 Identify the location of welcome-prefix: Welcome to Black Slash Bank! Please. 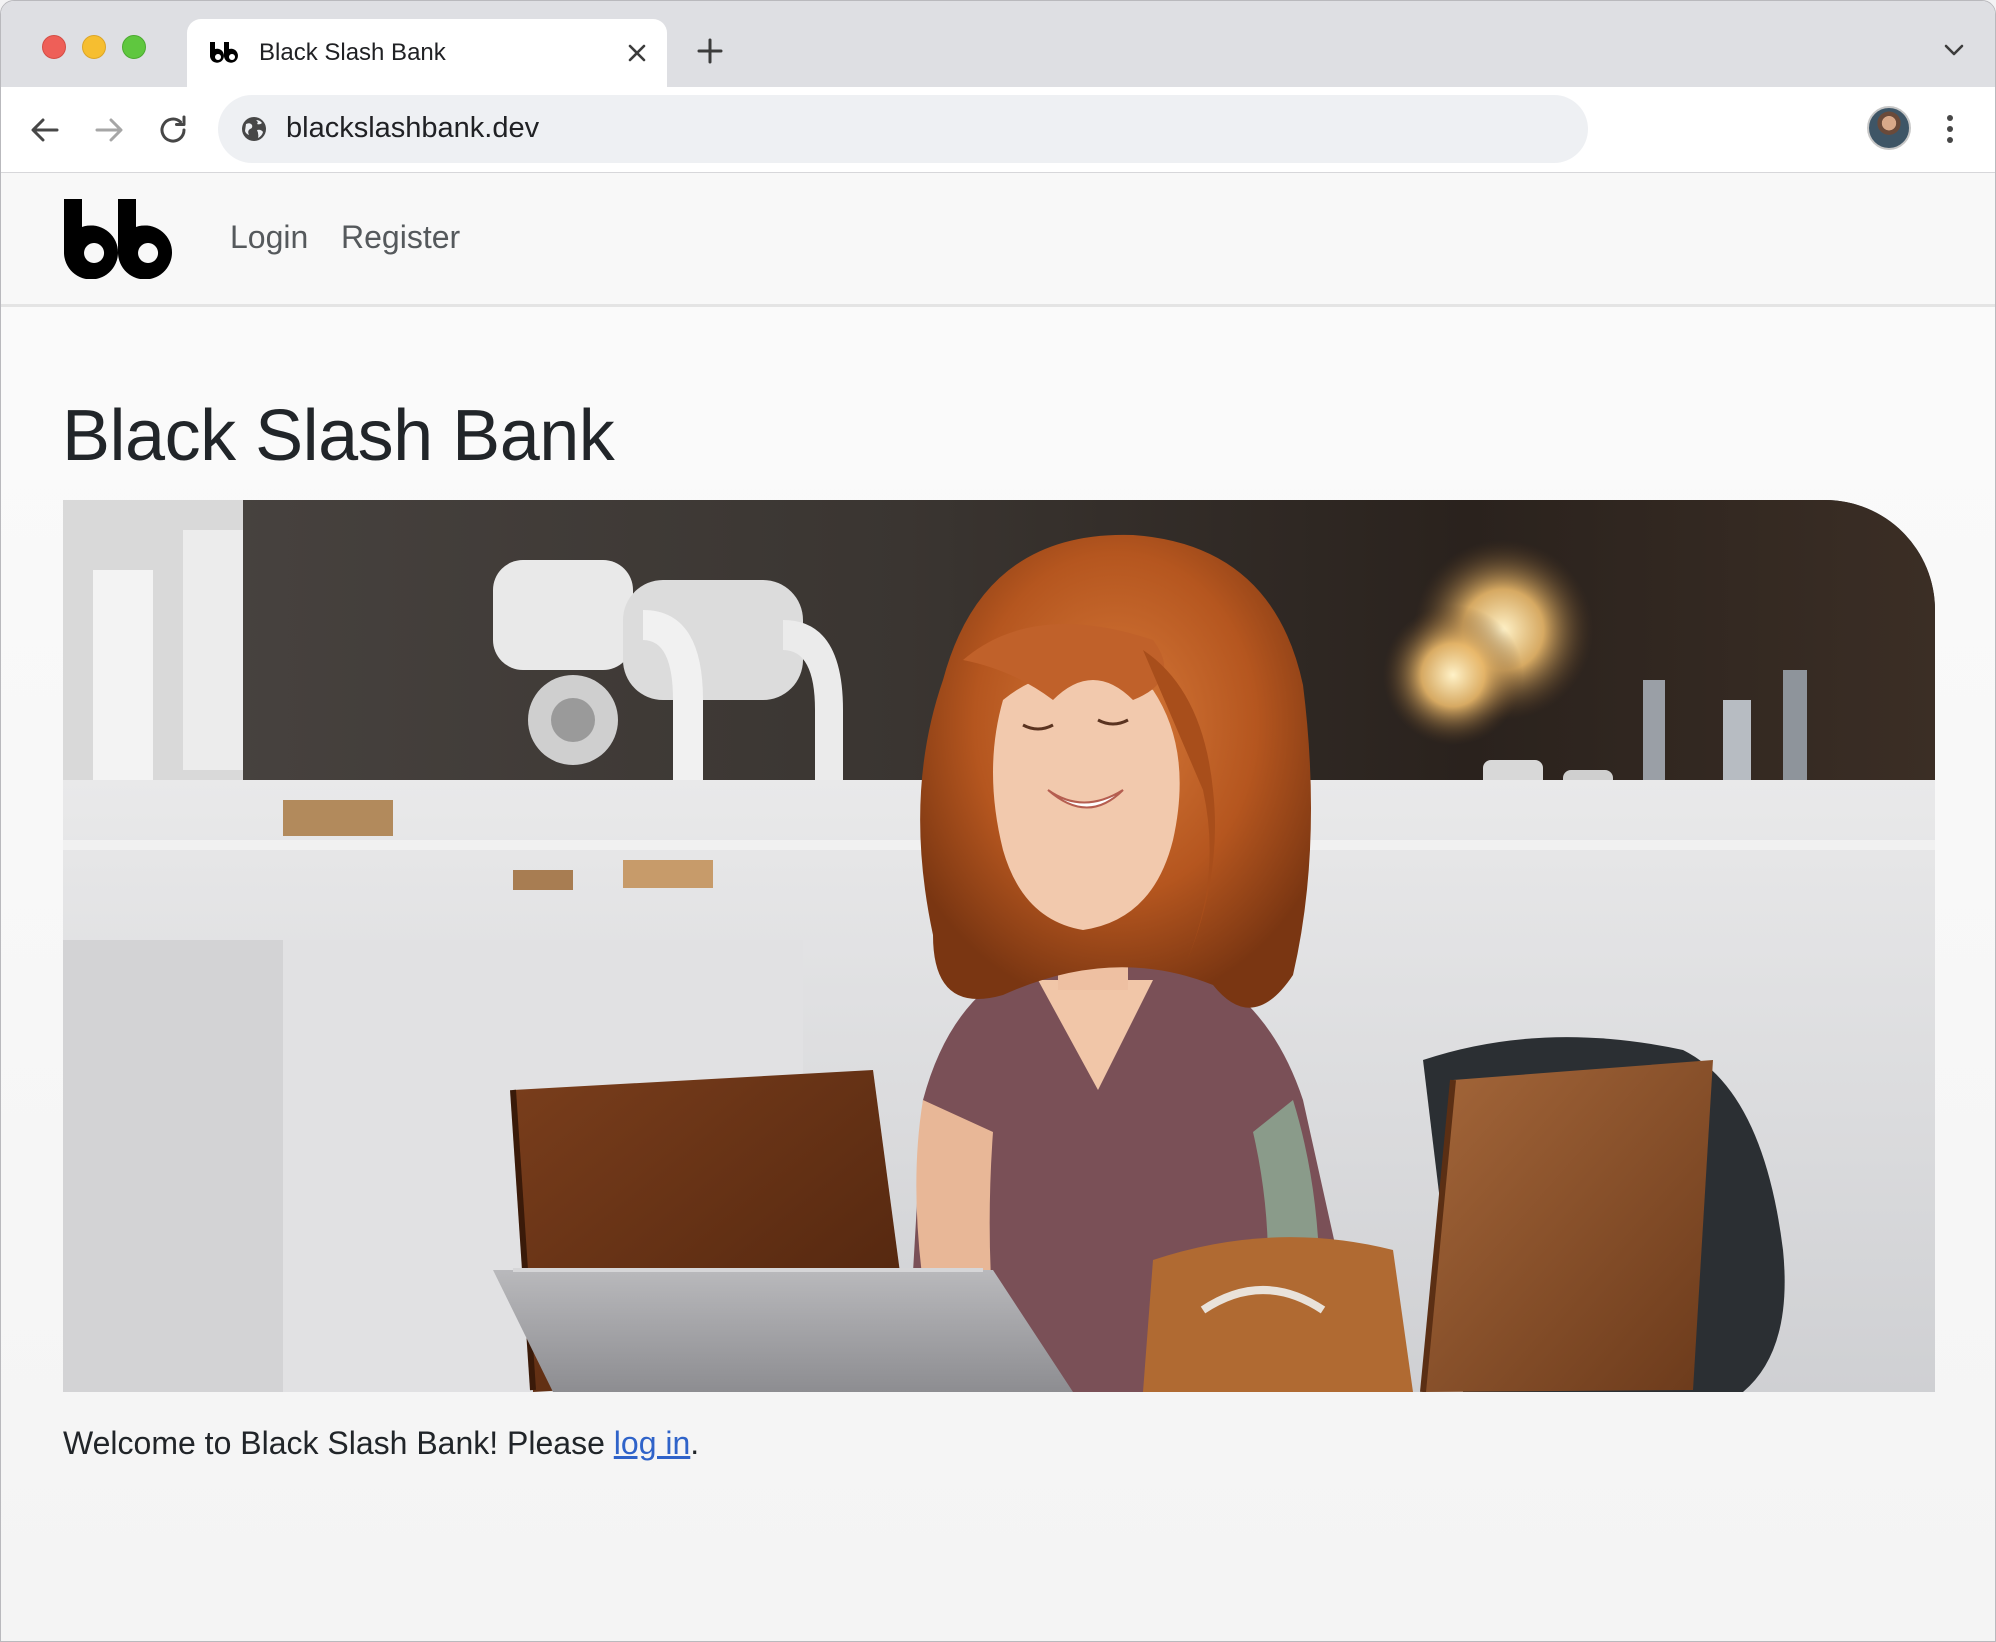
(338, 1443).